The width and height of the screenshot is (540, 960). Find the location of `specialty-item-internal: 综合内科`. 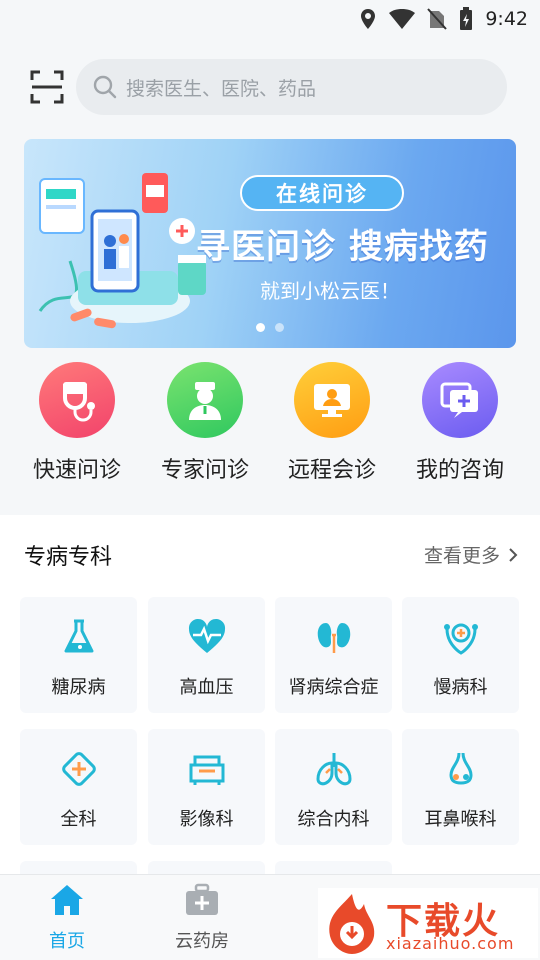

specialty-item-internal: 综合内科 is located at coordinates (333, 787).